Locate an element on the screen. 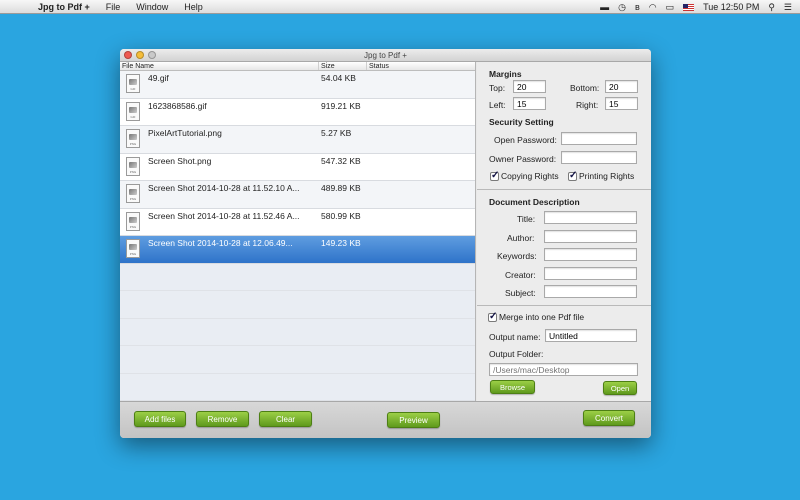 This screenshot has width=800, height=500. minimize-window-icon is located at coordinates (140, 55).